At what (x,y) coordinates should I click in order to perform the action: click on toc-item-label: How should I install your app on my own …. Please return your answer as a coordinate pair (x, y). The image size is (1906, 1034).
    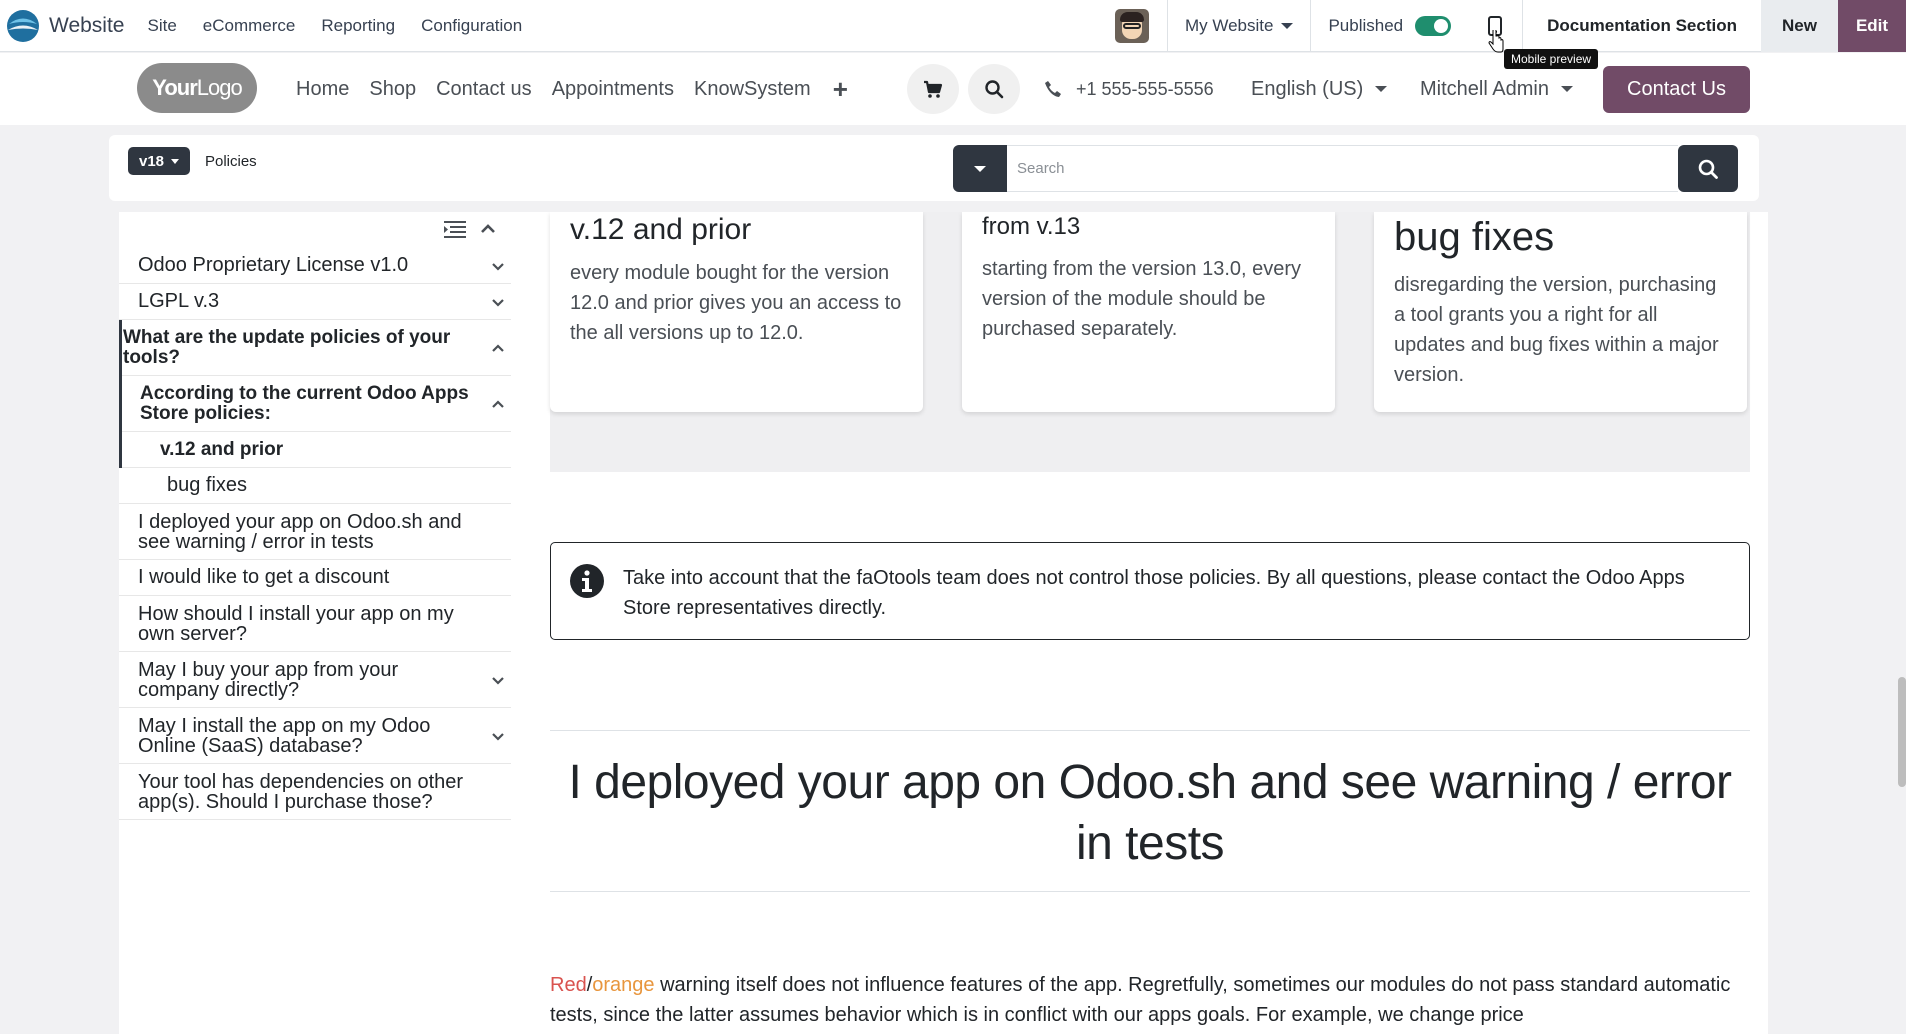
    Looking at the image, I should click on (296, 623).